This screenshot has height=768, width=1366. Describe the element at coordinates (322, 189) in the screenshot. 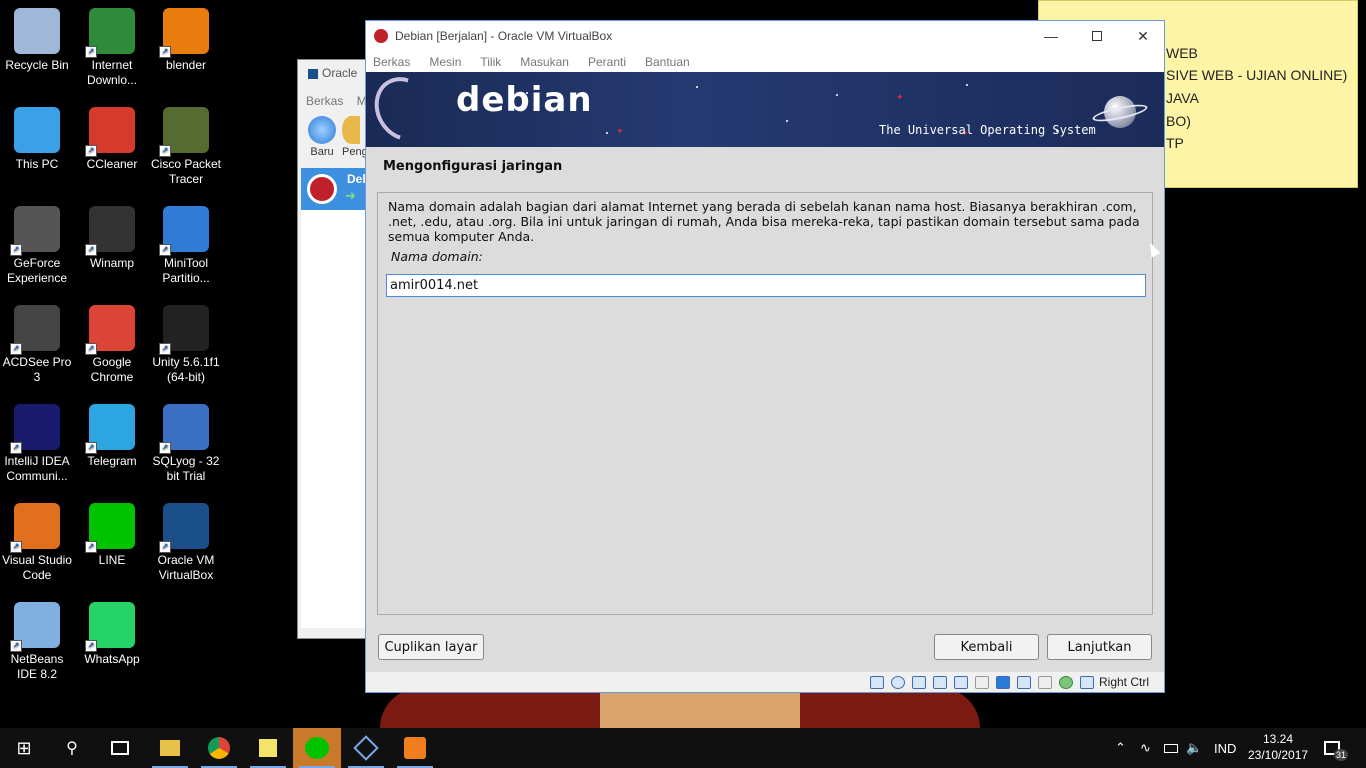

I see `debian-icon` at that location.